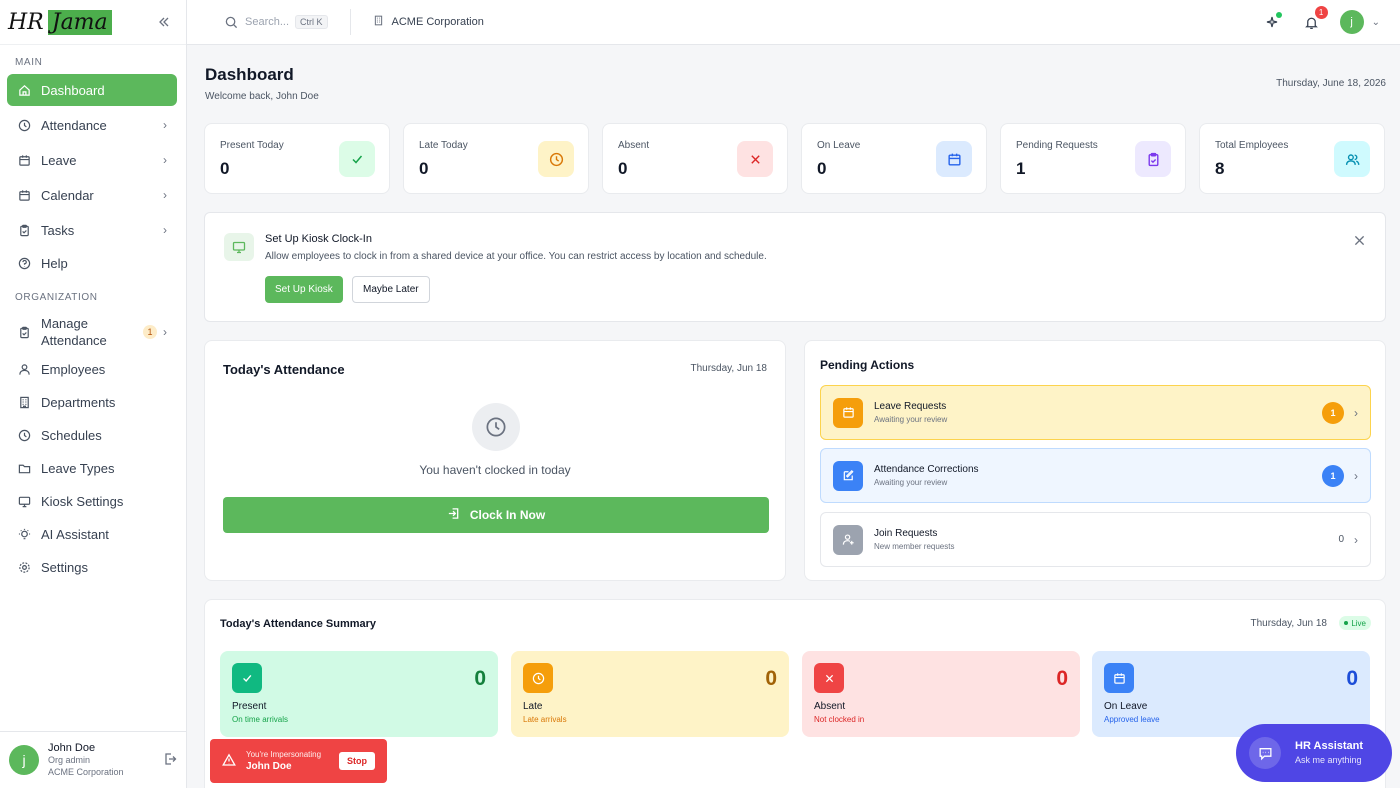 The width and height of the screenshot is (1400, 788). What do you see at coordinates (24, 263) in the screenshot?
I see `help-circle-icon` at bounding box center [24, 263].